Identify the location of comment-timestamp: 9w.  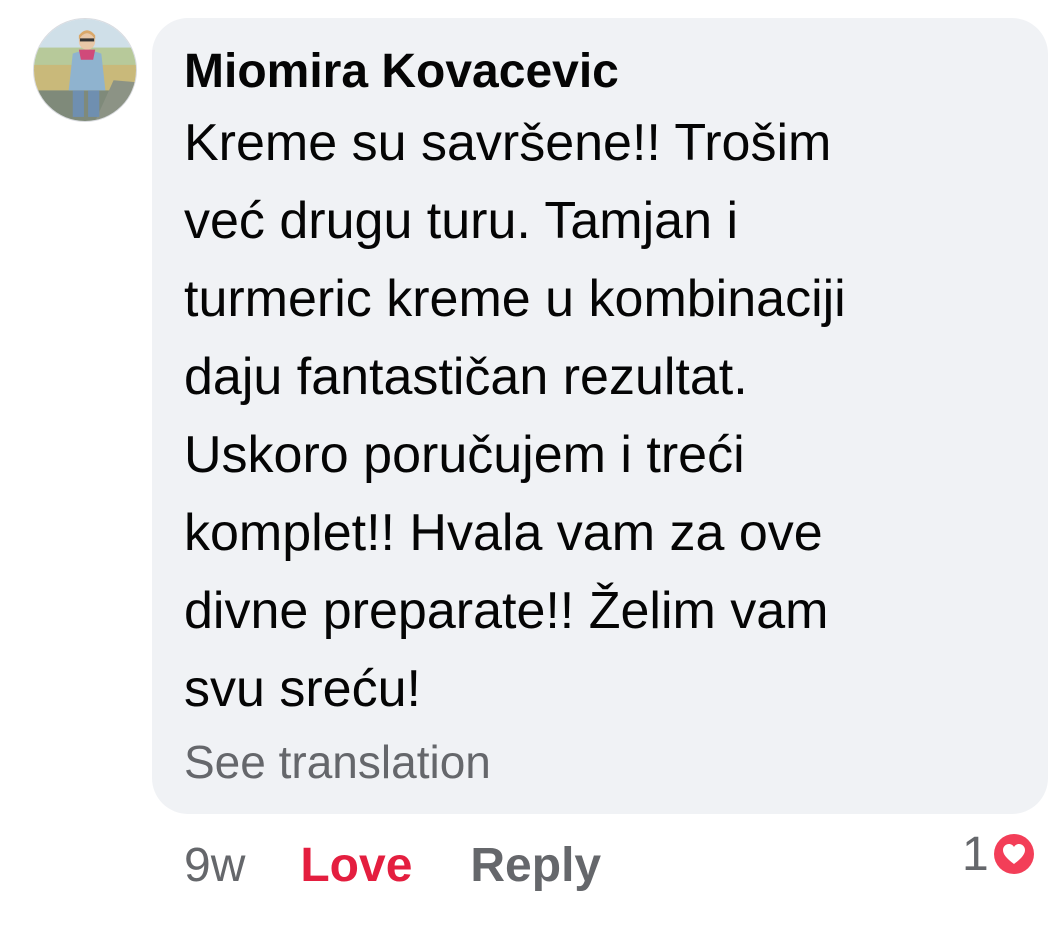
(214, 865).